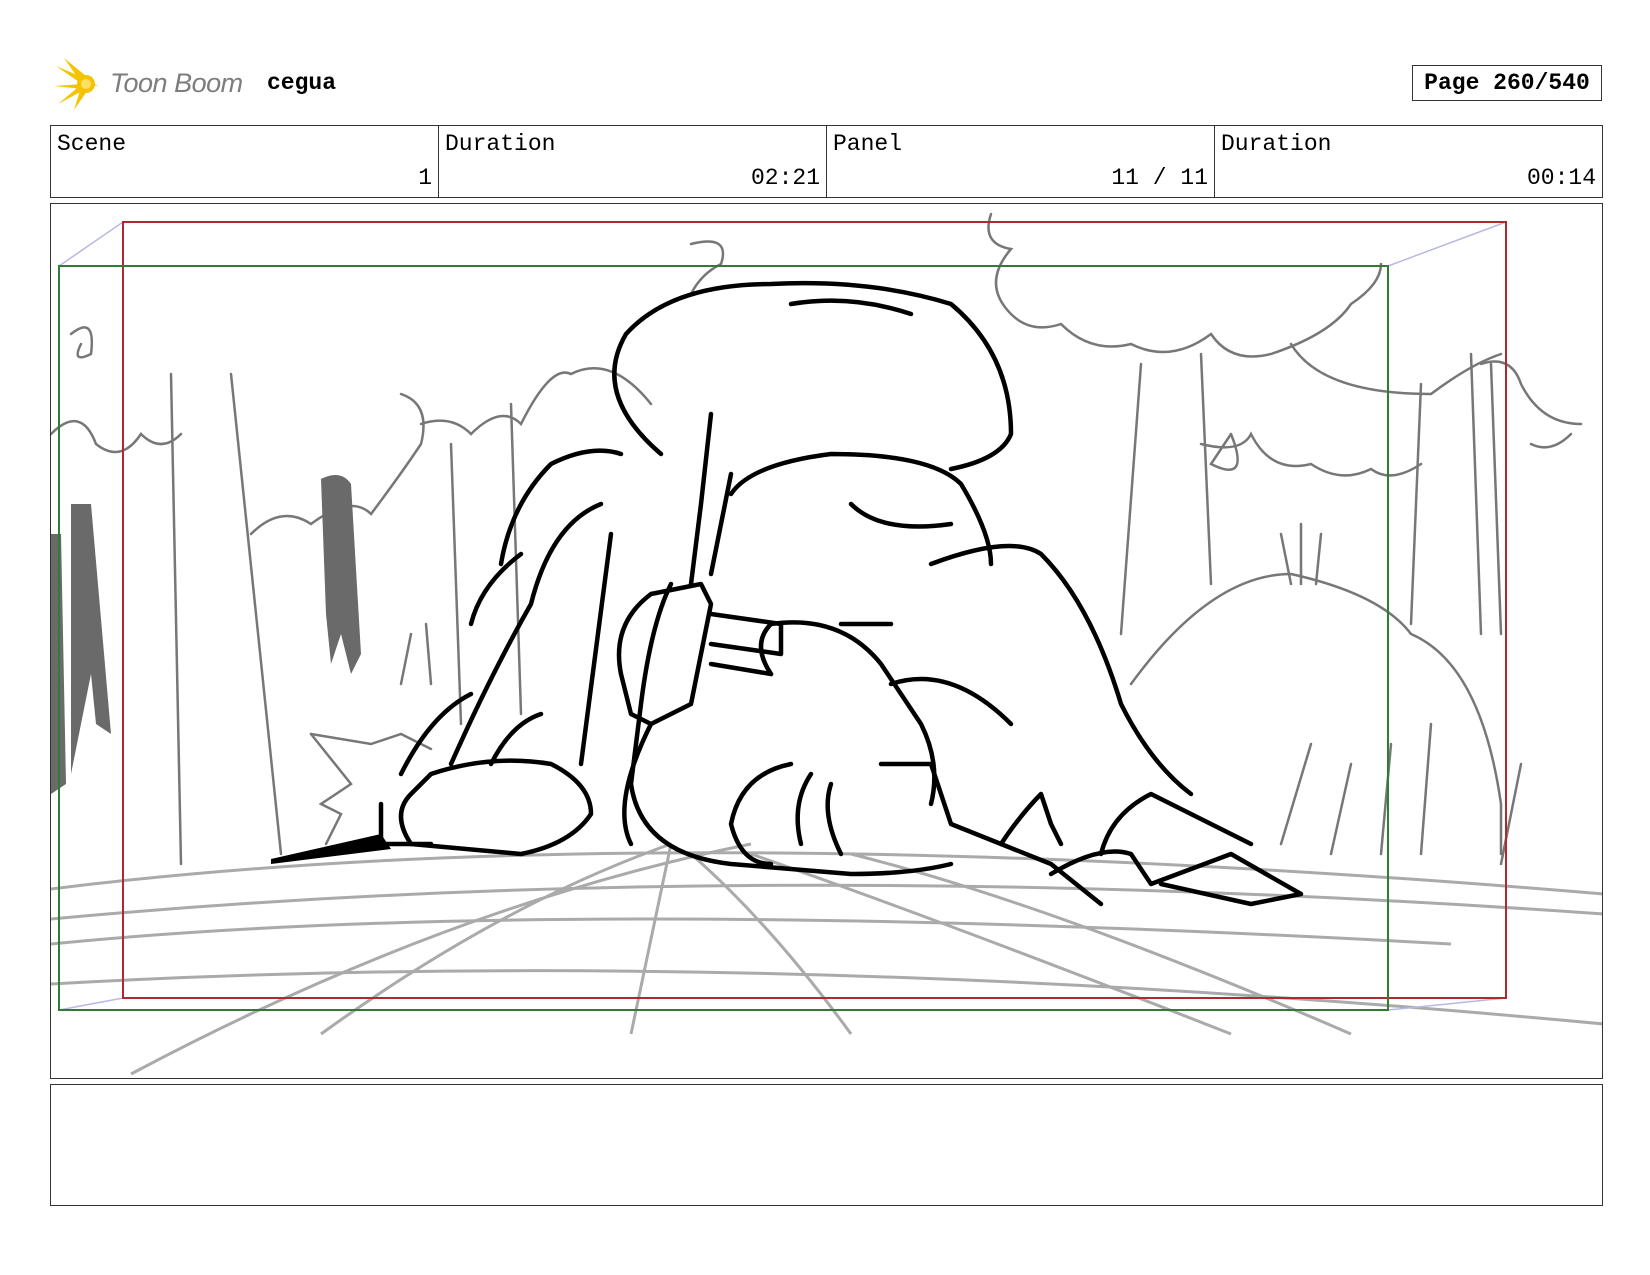 Image resolution: width=1650 pixels, height=1275 pixels. Describe the element at coordinates (1408, 161) in the screenshot. I see `panel-duration-cell: Duration 00:14` at that location.